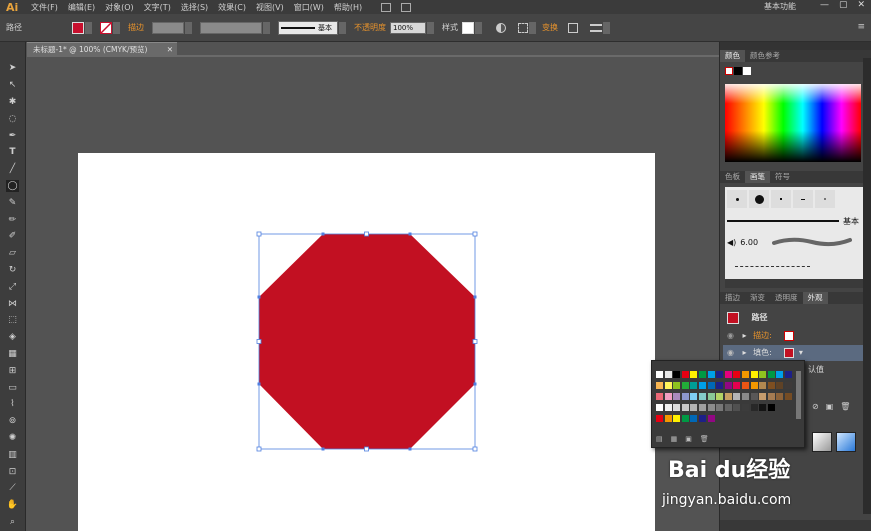 Image resolution: width=871 pixels, height=531 pixels. Describe the element at coordinates (532, 27) in the screenshot. I see `align-dropdown` at that location.